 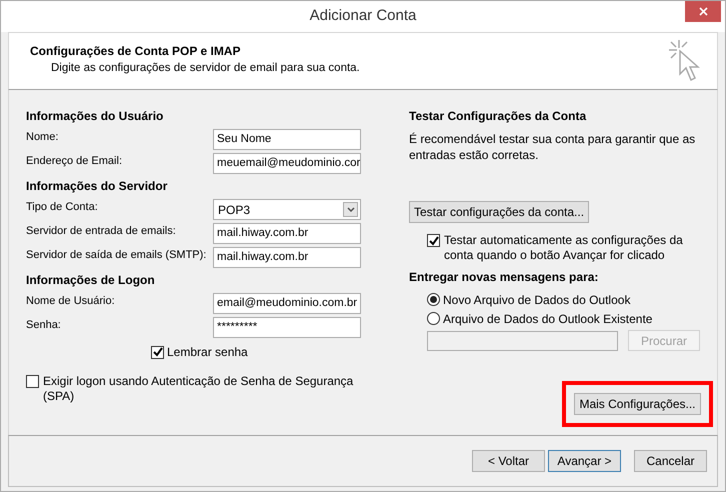 What do you see at coordinates (136, 51) in the screenshot?
I see `header-title: Configurações de Conta POP e IMAP` at bounding box center [136, 51].